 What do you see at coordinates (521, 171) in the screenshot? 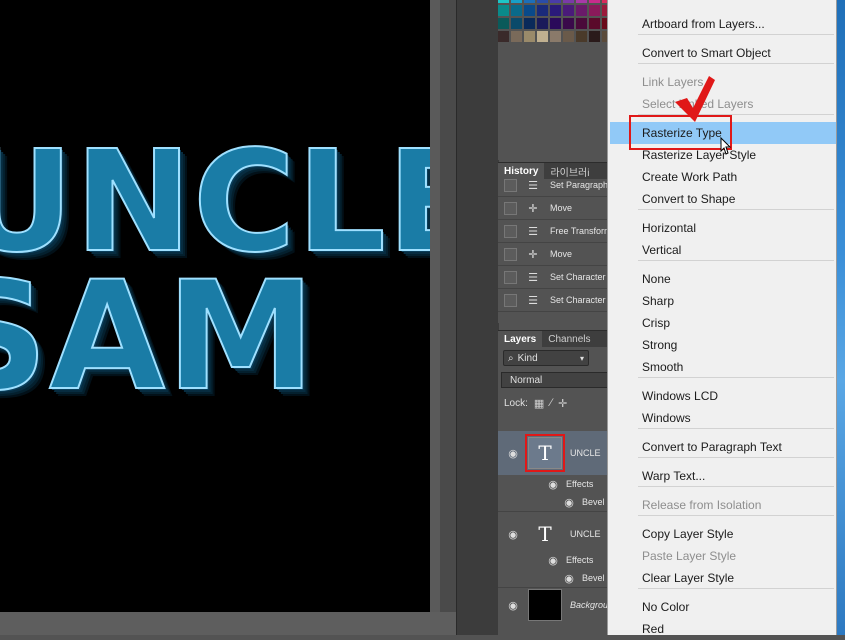
I see `tab-history: History` at bounding box center [521, 171].